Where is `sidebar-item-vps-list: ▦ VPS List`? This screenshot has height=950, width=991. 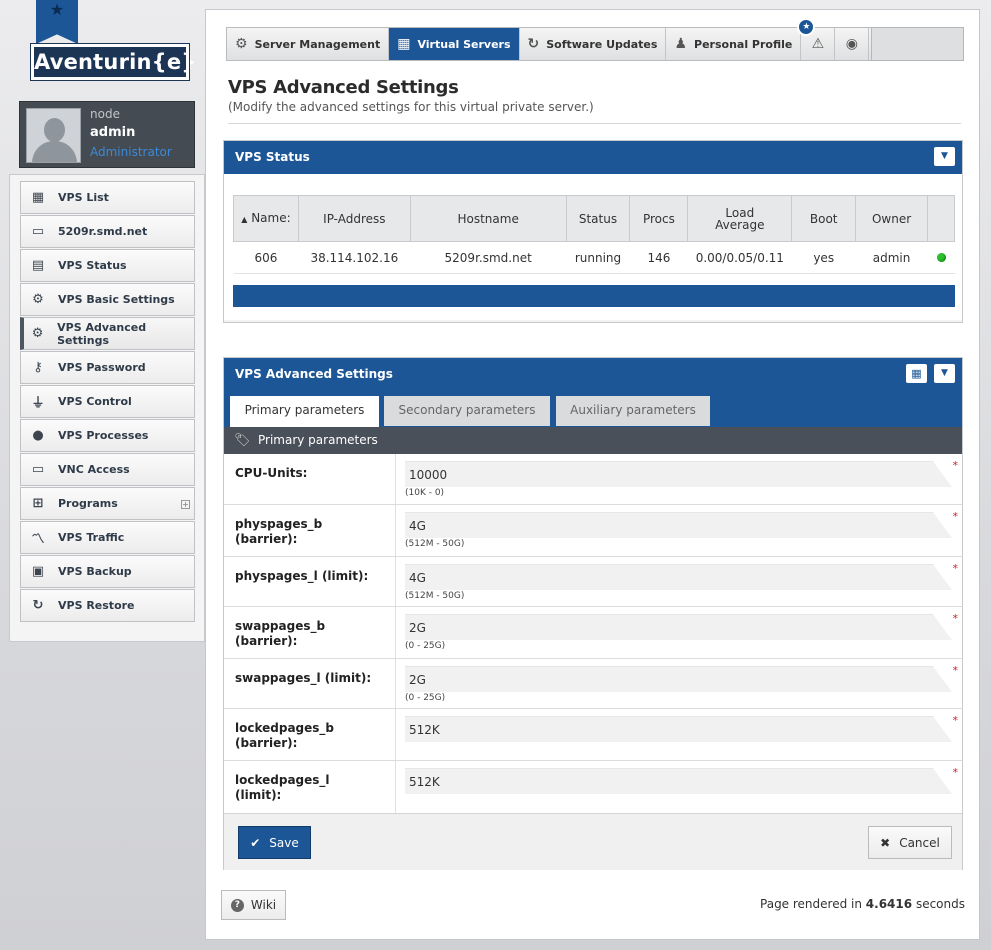
sidebar-item-vps-list: ▦ VPS List is located at coordinates (107, 197).